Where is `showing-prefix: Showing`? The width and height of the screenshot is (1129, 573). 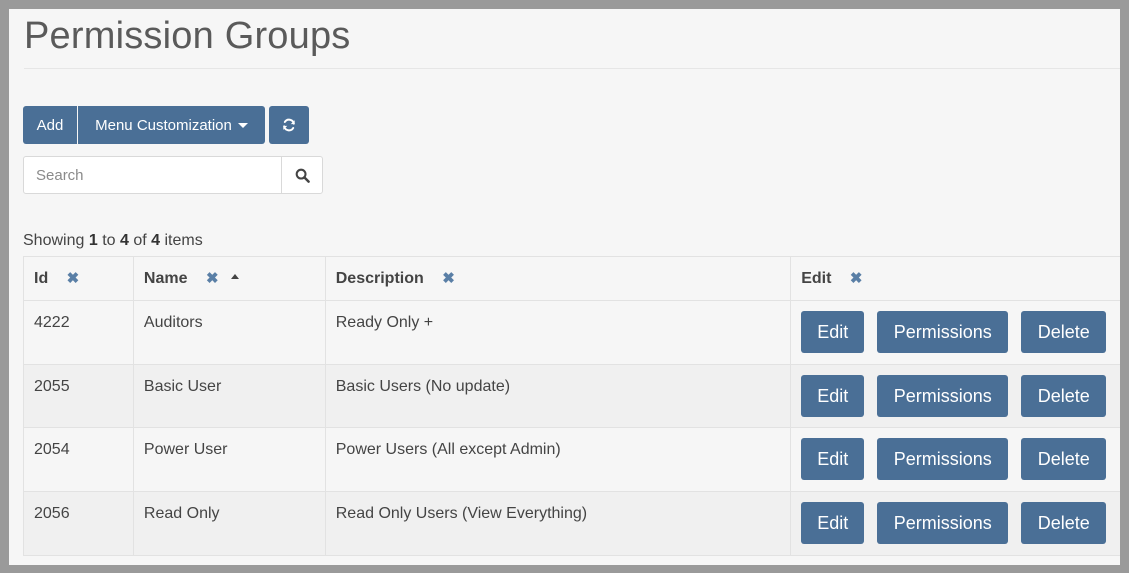
showing-prefix: Showing is located at coordinates (54, 240).